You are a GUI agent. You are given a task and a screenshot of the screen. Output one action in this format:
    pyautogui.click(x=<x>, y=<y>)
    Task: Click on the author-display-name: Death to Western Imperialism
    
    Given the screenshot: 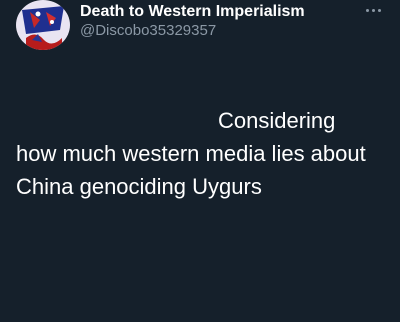 What is the action you would take?
    pyautogui.click(x=192, y=12)
    